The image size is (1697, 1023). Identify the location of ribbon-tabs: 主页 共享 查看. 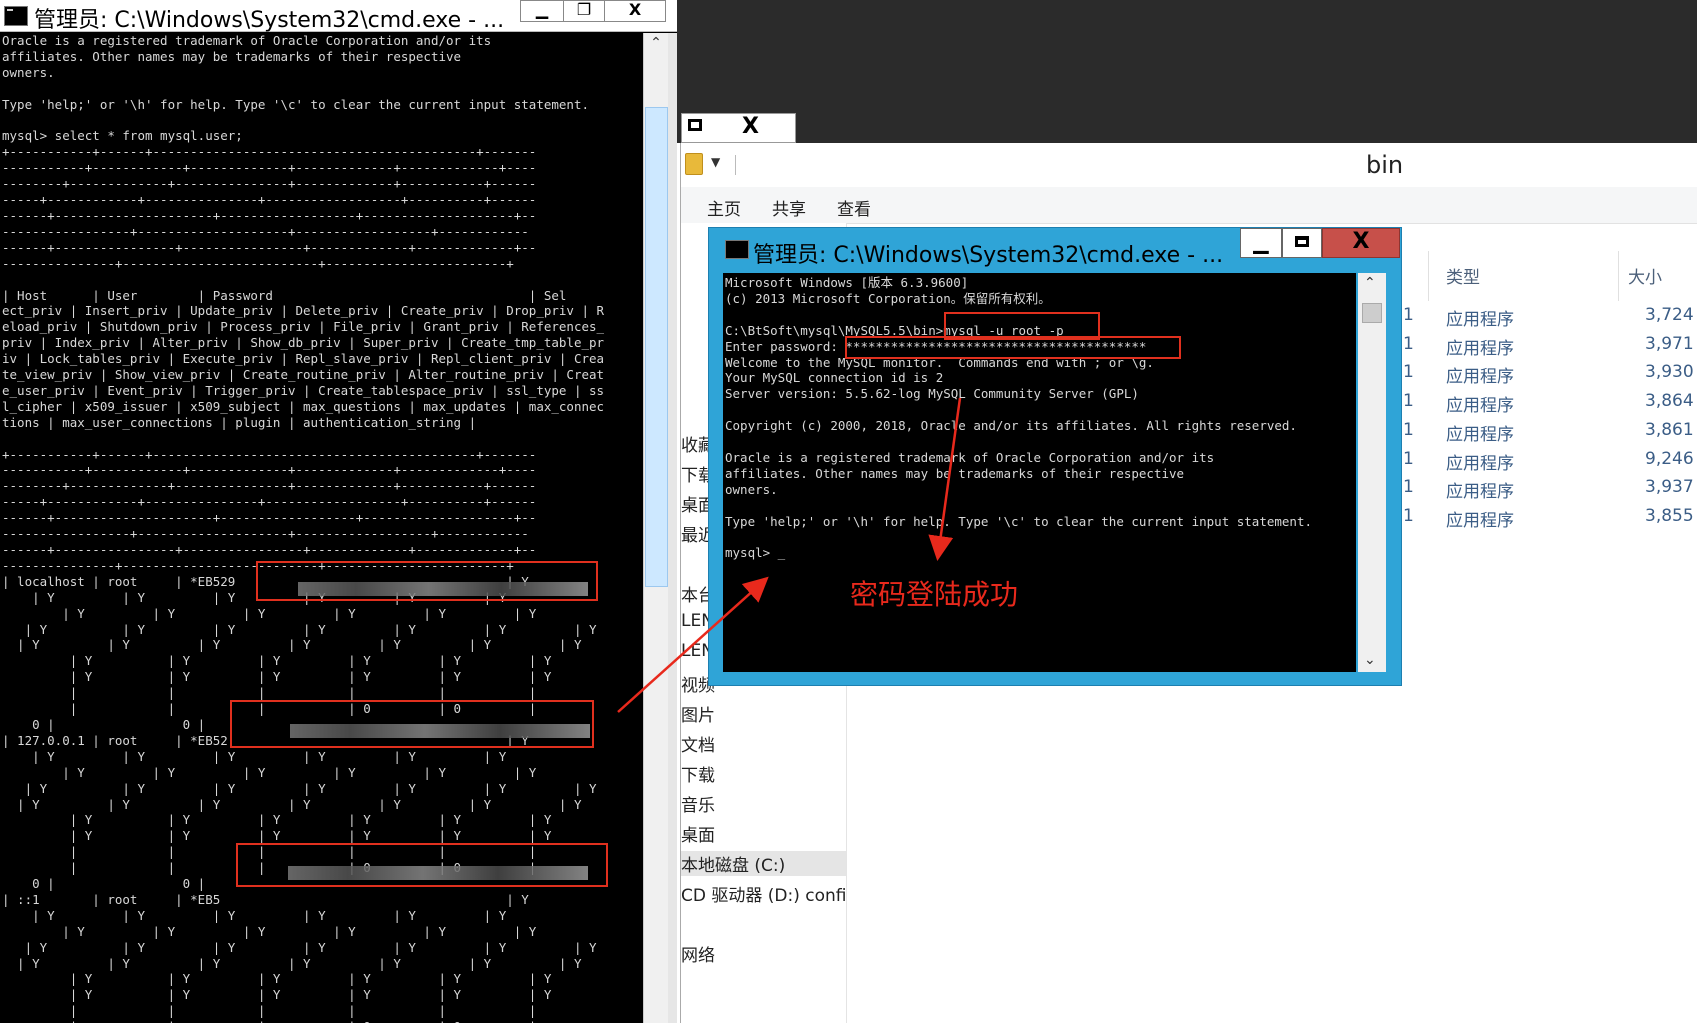
(1189, 205).